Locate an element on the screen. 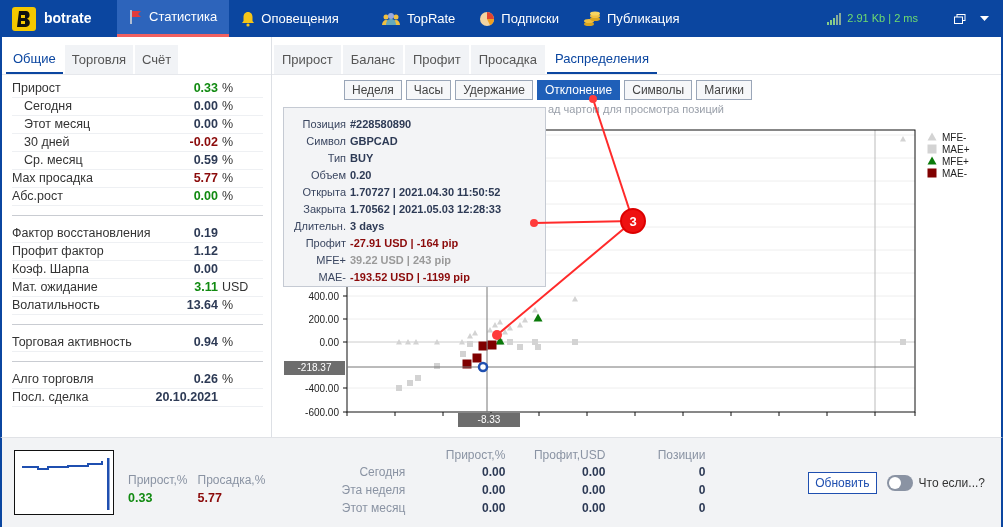 This screenshot has width=1003, height=527. selected-point-marker is located at coordinates (483, 367).